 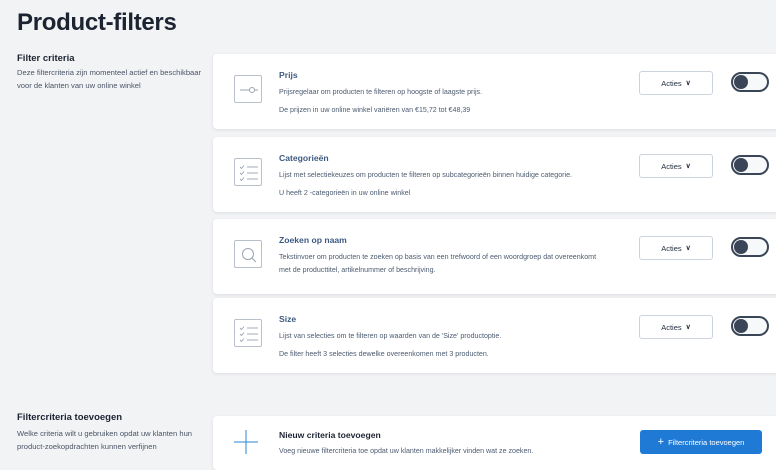 I want to click on slider-icon, so click(x=248, y=89).